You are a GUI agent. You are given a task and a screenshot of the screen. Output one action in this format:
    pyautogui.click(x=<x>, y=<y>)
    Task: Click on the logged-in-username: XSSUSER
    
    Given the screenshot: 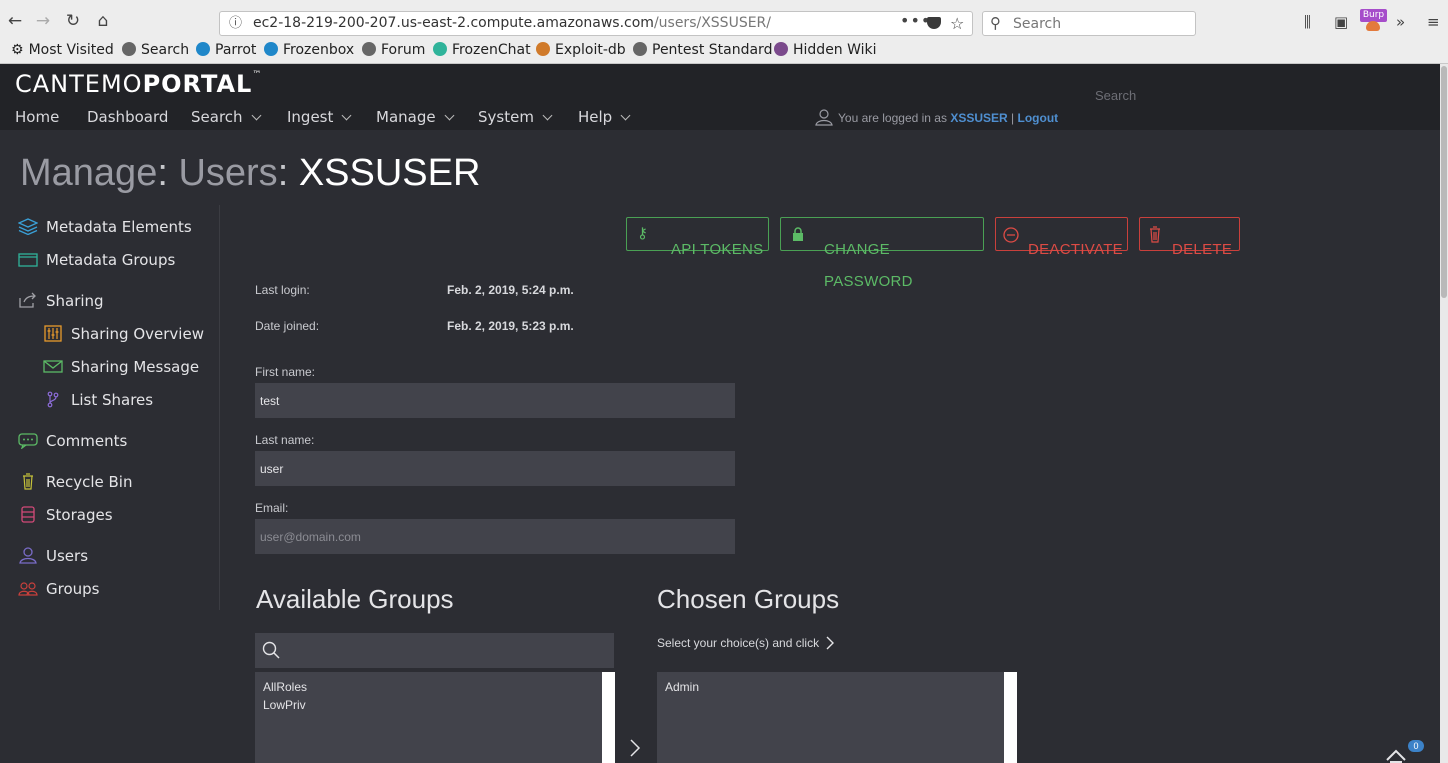 What is the action you would take?
    pyautogui.click(x=978, y=118)
    